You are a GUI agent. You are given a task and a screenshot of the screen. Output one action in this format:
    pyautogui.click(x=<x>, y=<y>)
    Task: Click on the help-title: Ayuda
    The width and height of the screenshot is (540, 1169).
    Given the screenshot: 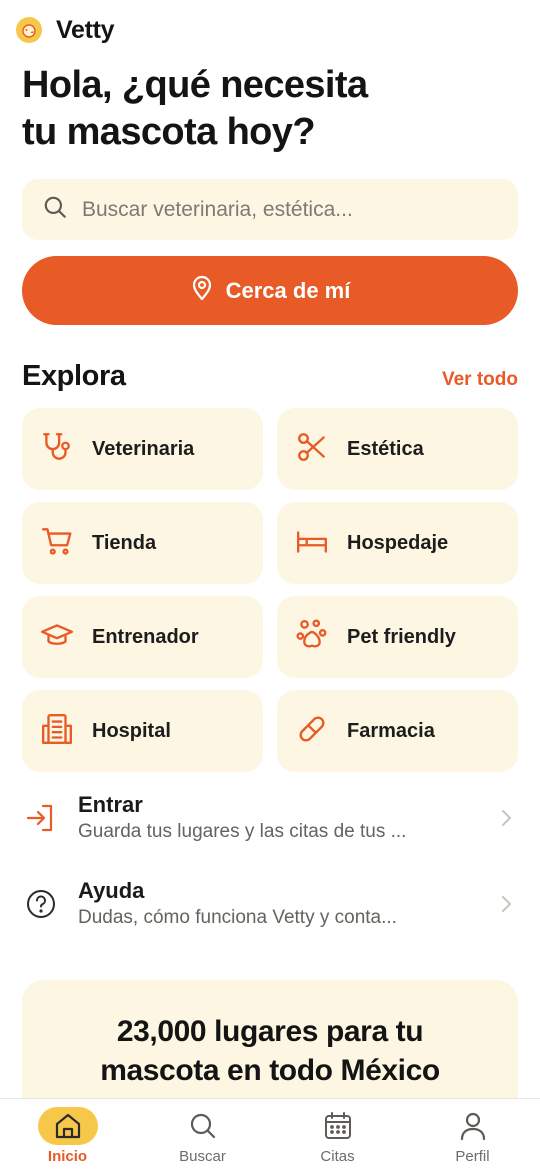 What is the action you would take?
    pyautogui.click(x=111, y=890)
    